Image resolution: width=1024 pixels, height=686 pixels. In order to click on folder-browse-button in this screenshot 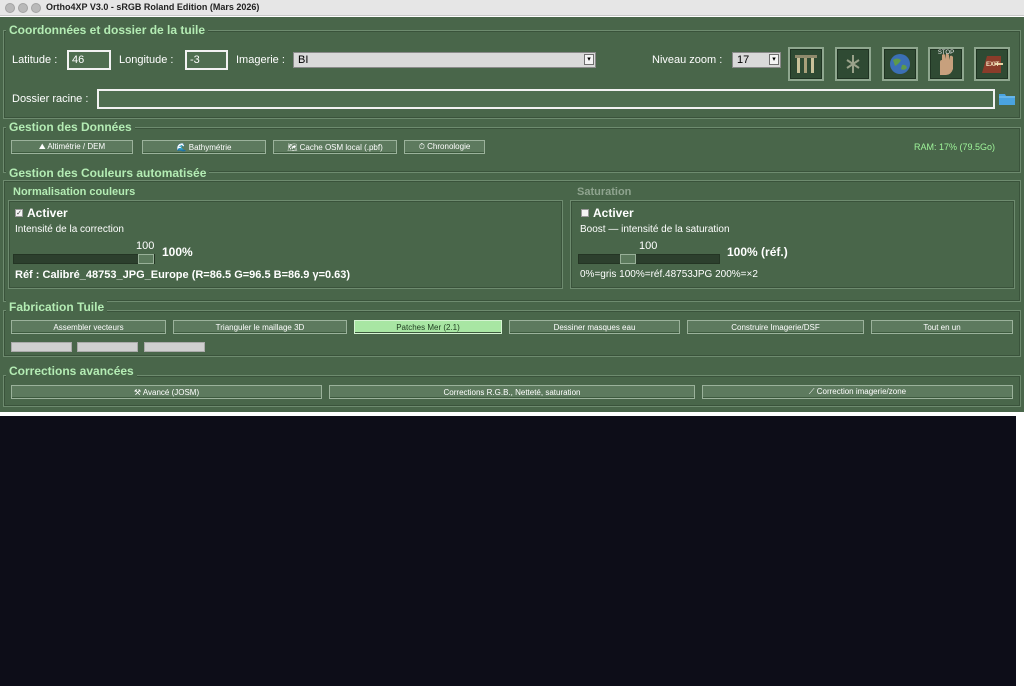, I will do `click(1007, 99)`.